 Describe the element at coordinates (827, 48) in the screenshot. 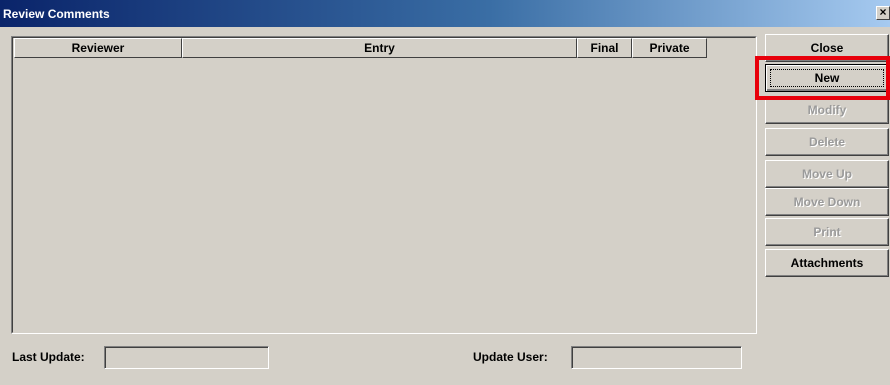

I see `close-button: Close` at that location.